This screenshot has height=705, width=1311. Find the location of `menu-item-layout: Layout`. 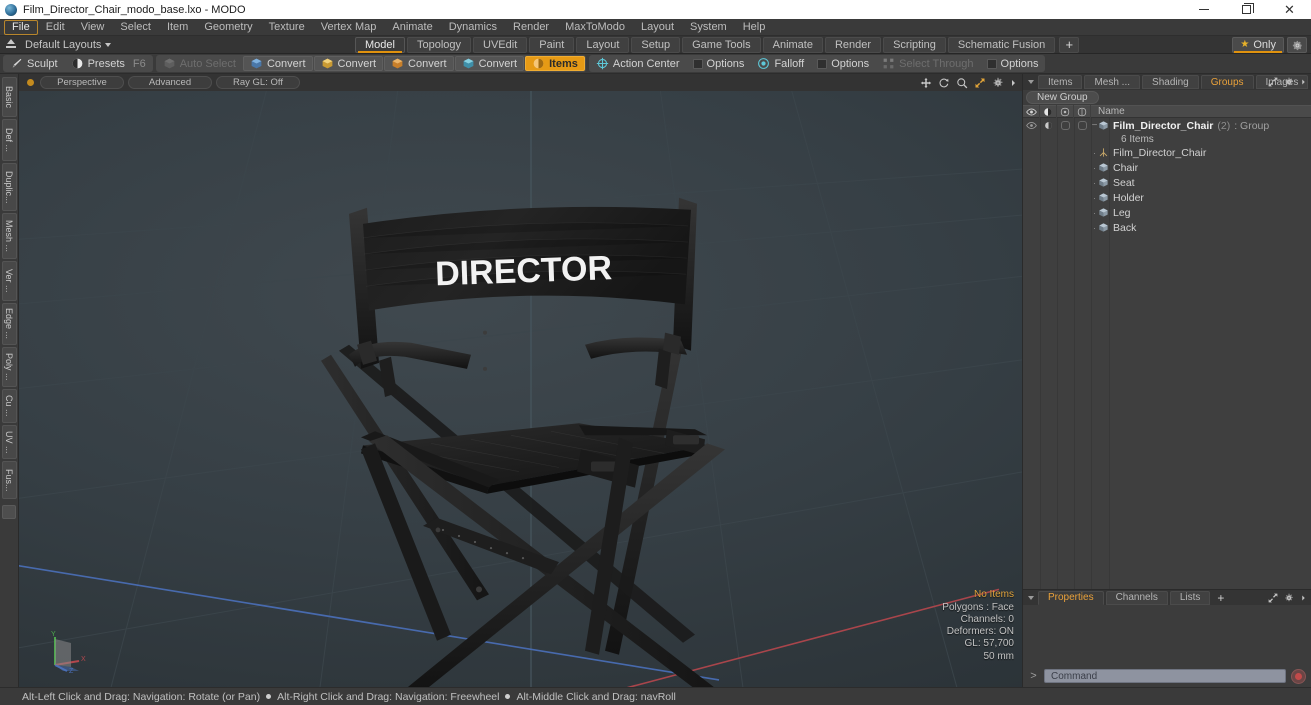

menu-item-layout: Layout is located at coordinates (657, 27).